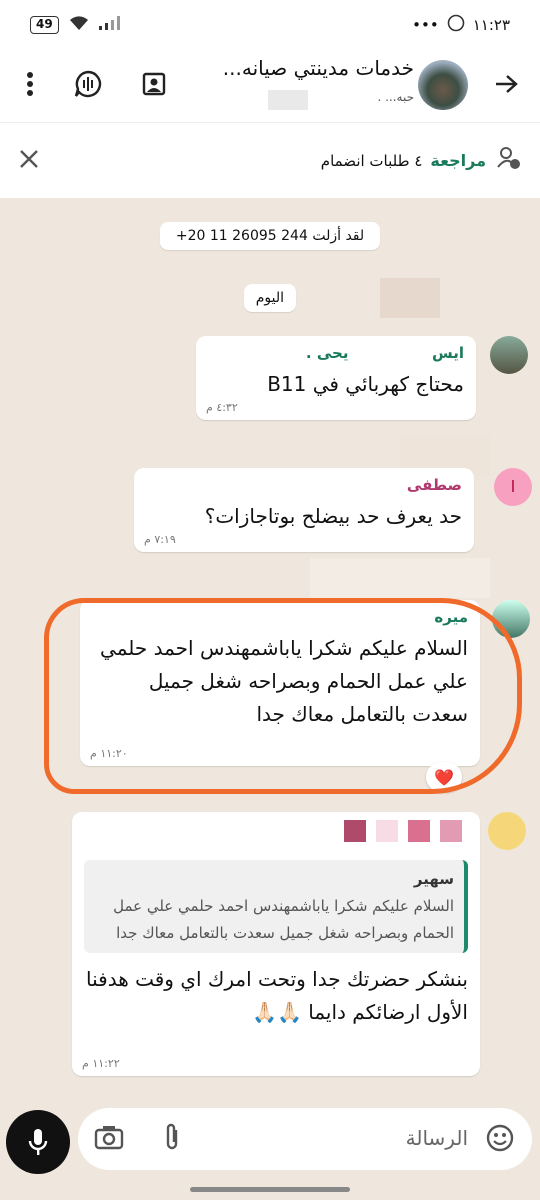 The height and width of the screenshot is (1200, 540). Describe the element at coordinates (425, 25) in the screenshot. I see `status-dots: •••` at that location.